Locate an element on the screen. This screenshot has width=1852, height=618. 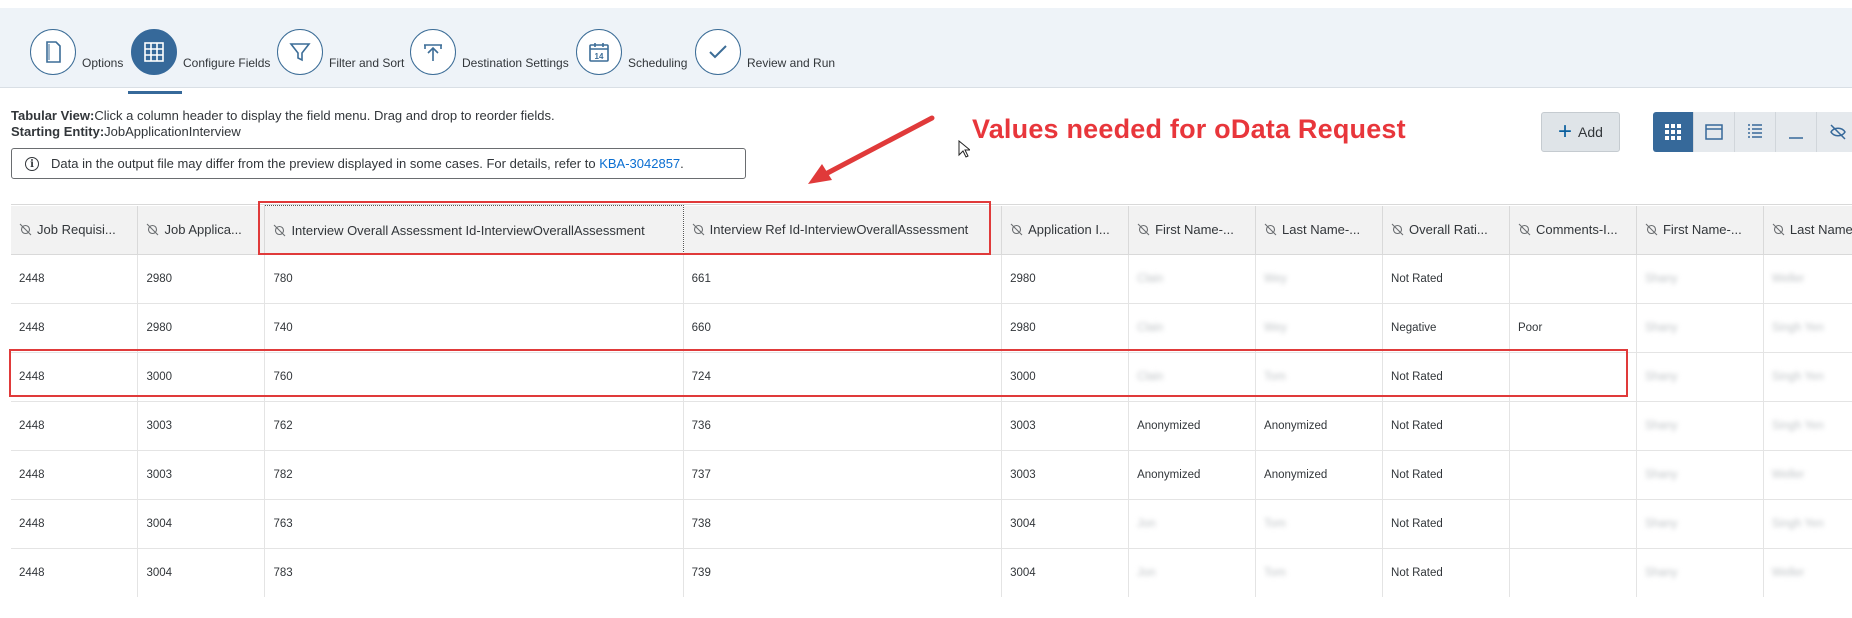
table-cell: Jon is located at coordinates (1192, 524).